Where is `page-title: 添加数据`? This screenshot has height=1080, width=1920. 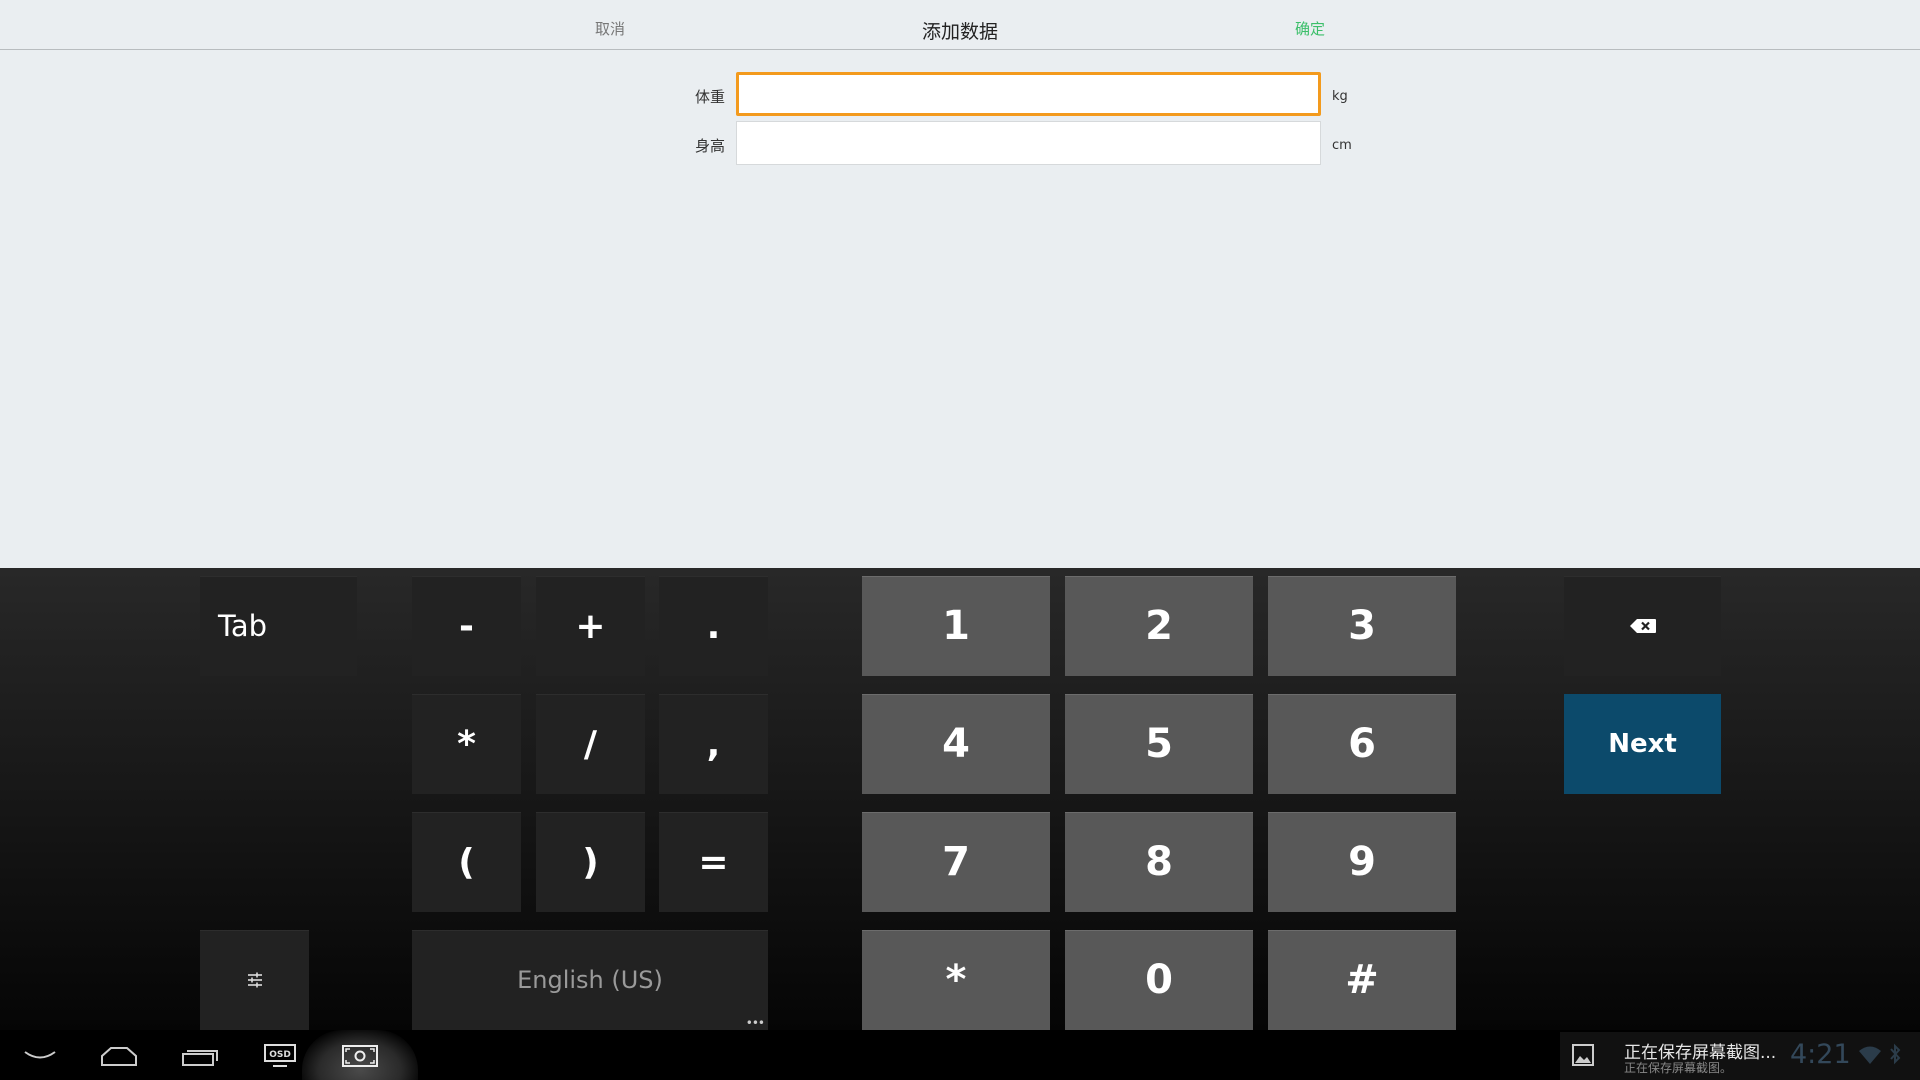
page-title: 添加数据 is located at coordinates (959, 32).